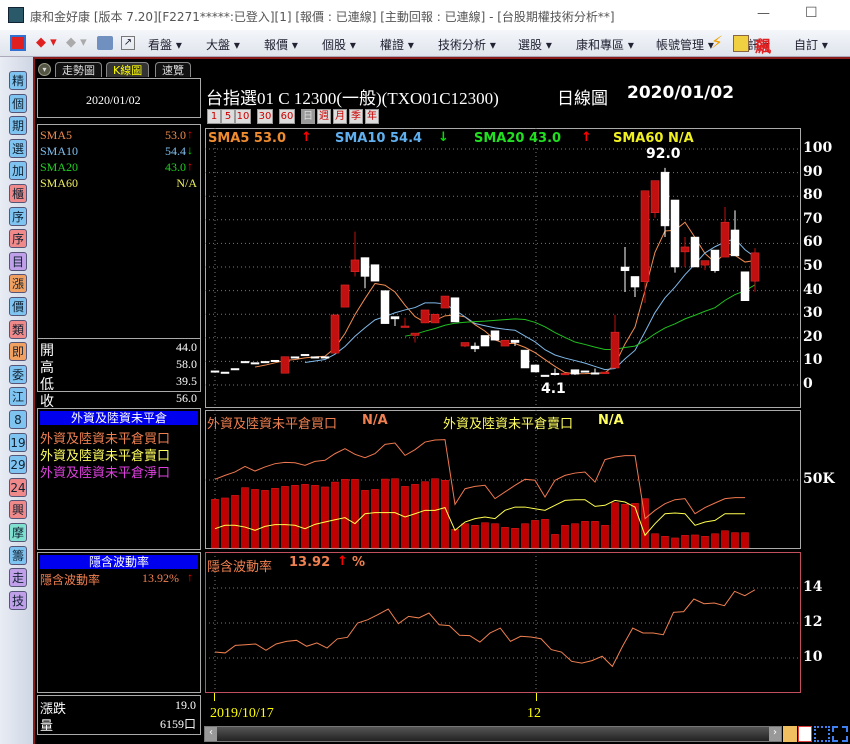 The width and height of the screenshot is (850, 744). Describe the element at coordinates (240, 566) in the screenshot. I see `iv-legend-label: 隱含波動率` at that location.